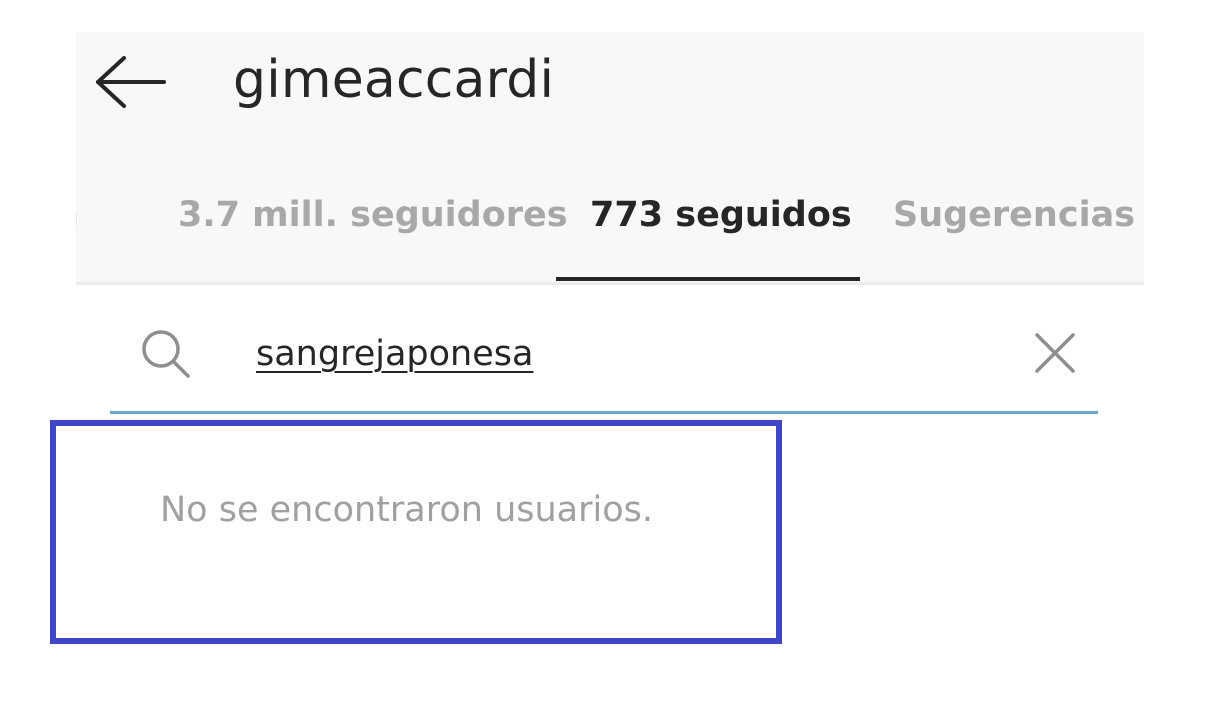 The image size is (1210, 706). What do you see at coordinates (166, 354) in the screenshot?
I see `search-icon` at bounding box center [166, 354].